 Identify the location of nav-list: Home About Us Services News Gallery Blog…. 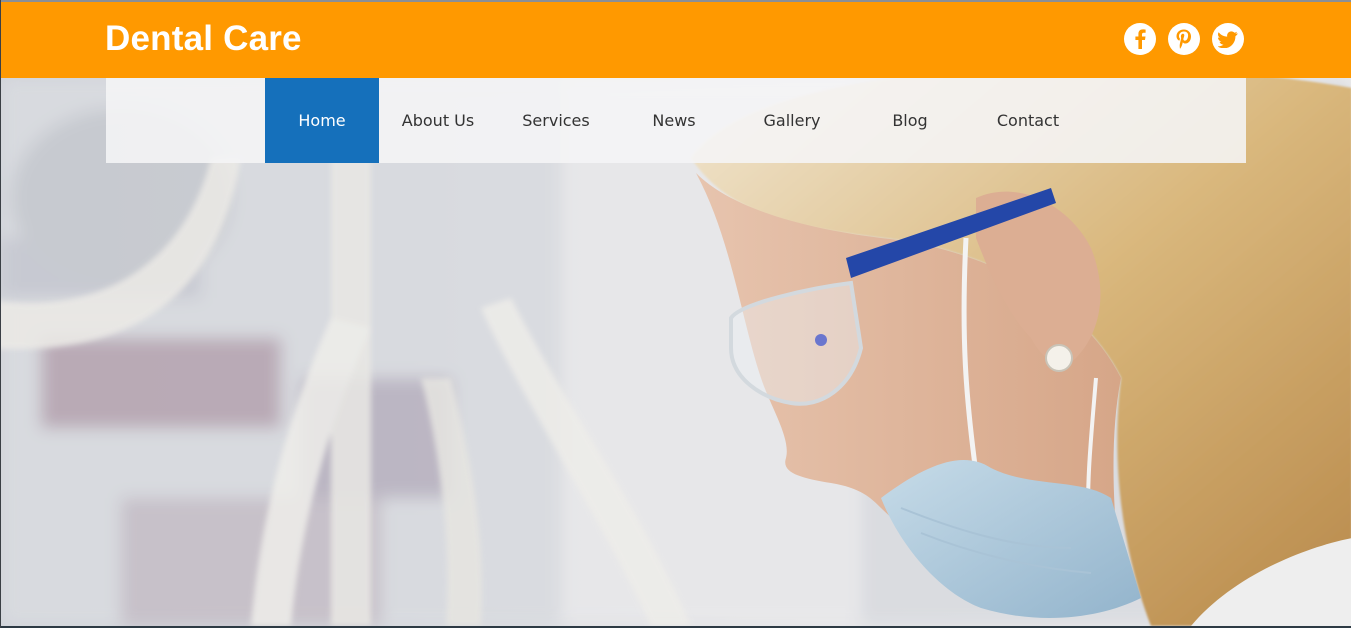
(676, 120).